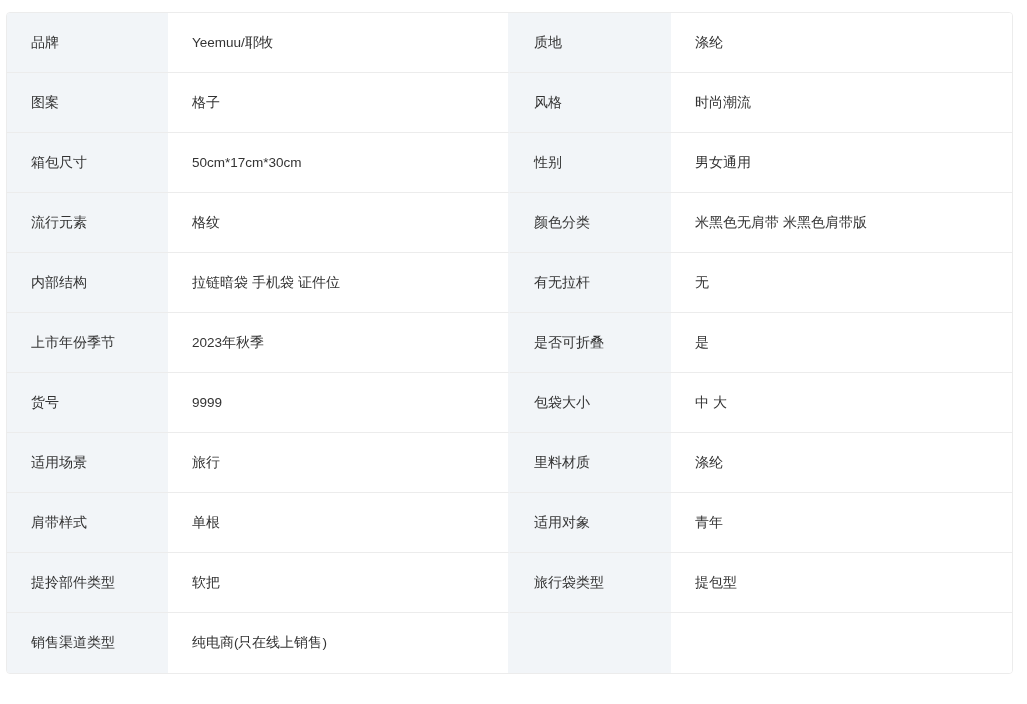  What do you see at coordinates (702, 342) in the screenshot?
I see `attribute-value: 是` at bounding box center [702, 342].